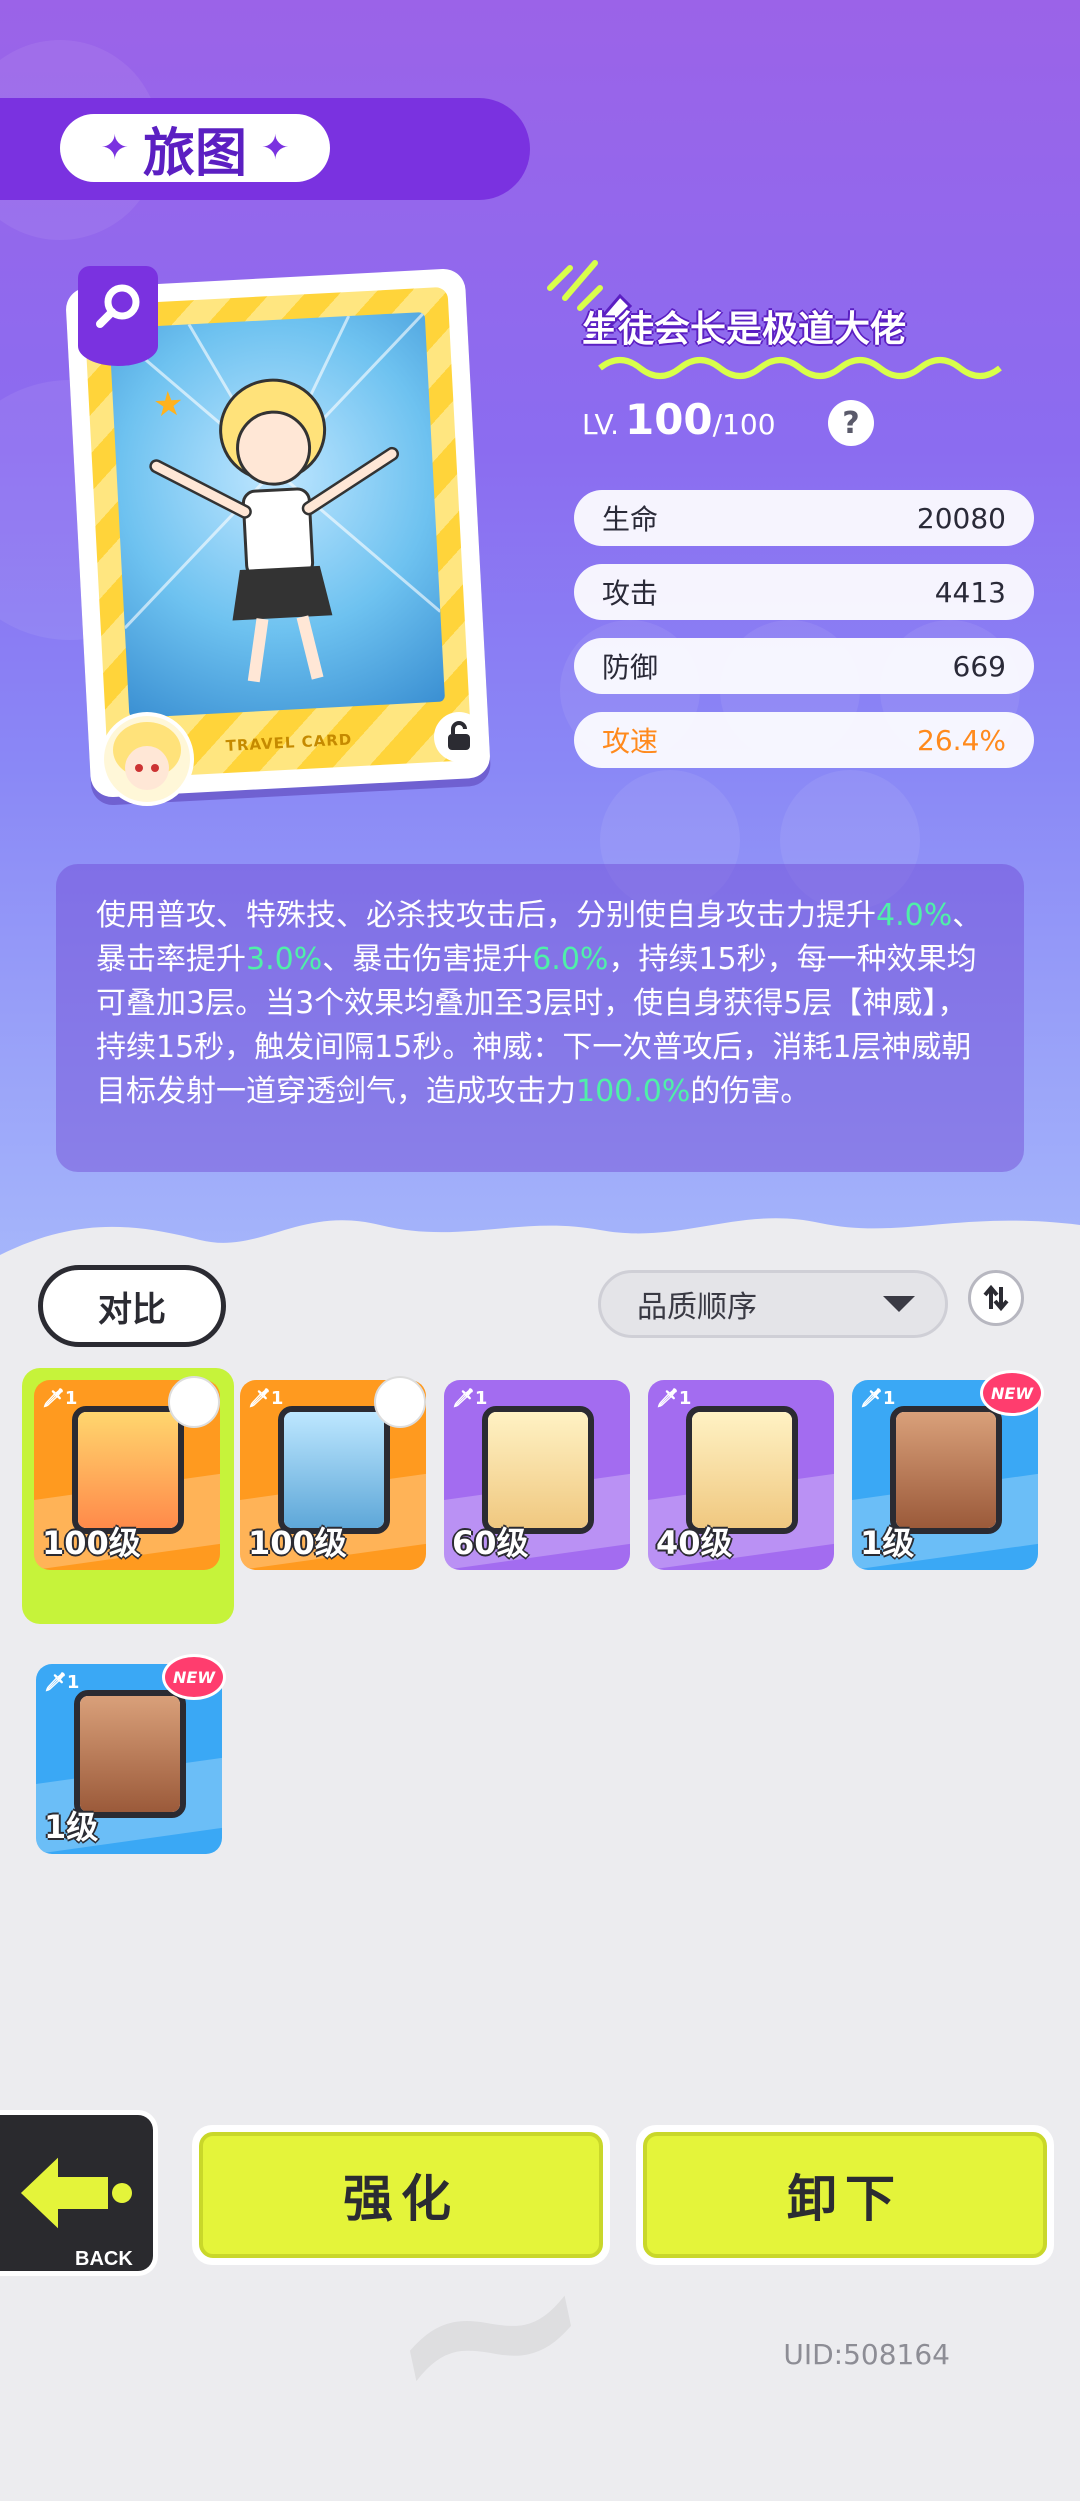 The image size is (1080, 2501). Describe the element at coordinates (804, 666) in the screenshot. I see `stat-defense: 防御 669` at that location.